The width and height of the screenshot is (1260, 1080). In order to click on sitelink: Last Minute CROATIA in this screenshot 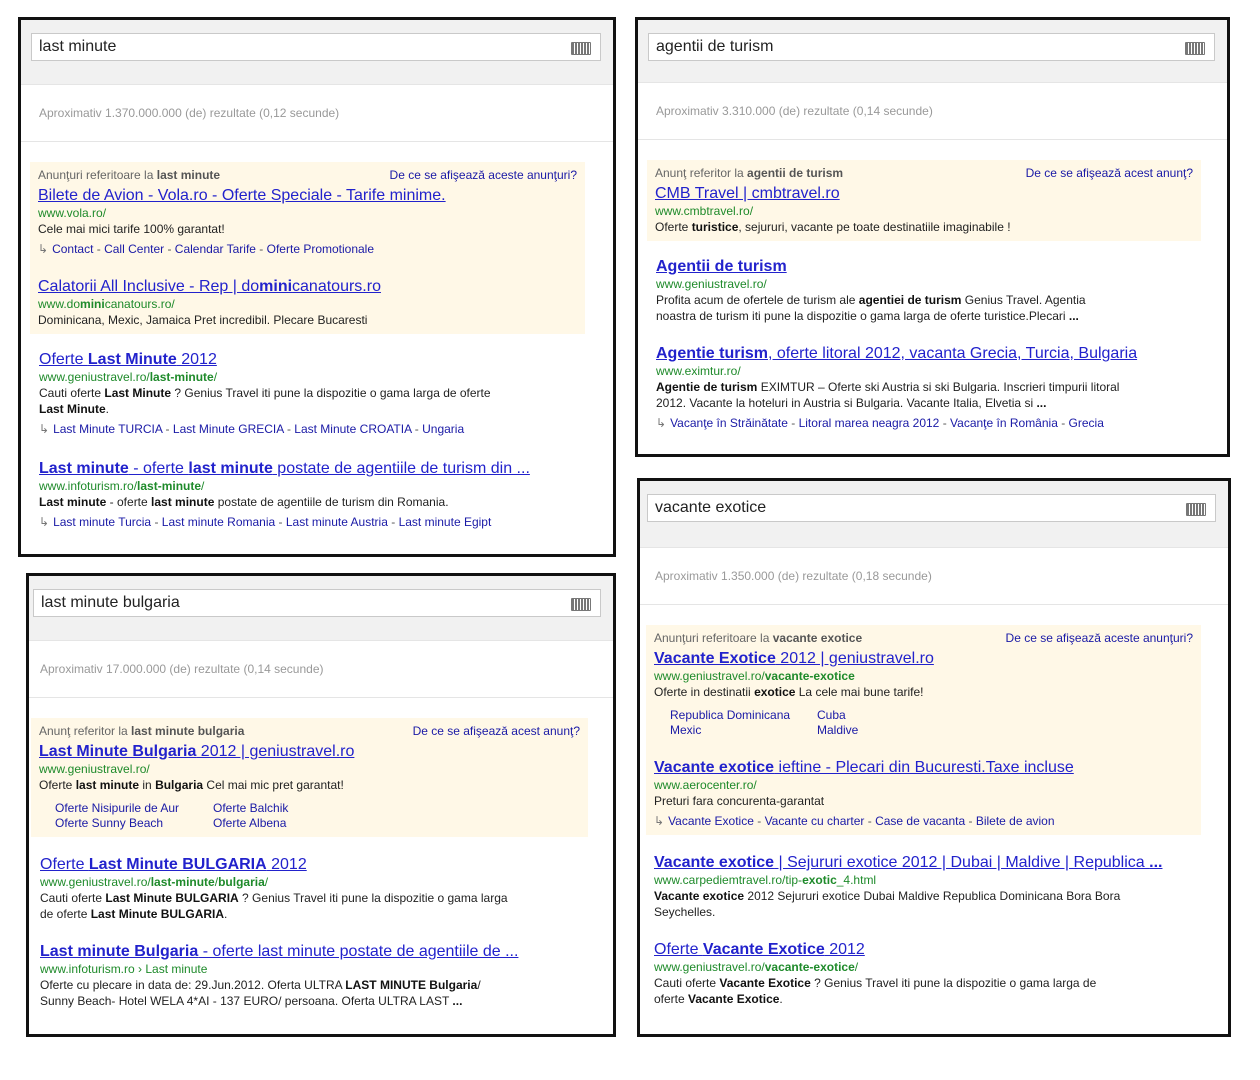, I will do `click(352, 429)`.